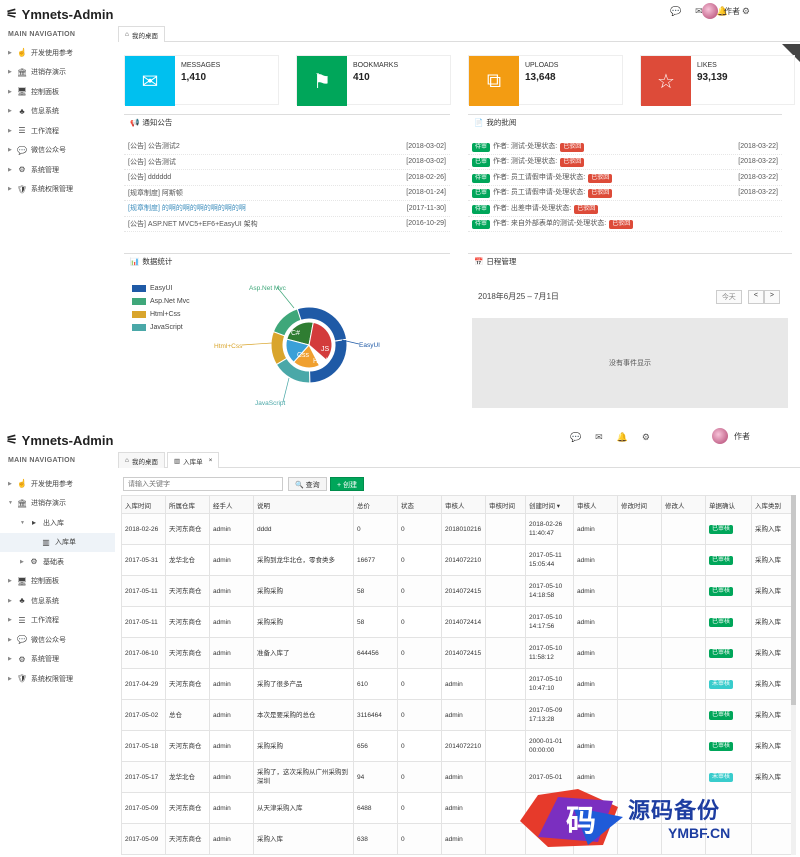 The image size is (800, 857). Describe the element at coordinates (161, 301) in the screenshot. I see `legend-item: Asp.Net Mvc` at that location.